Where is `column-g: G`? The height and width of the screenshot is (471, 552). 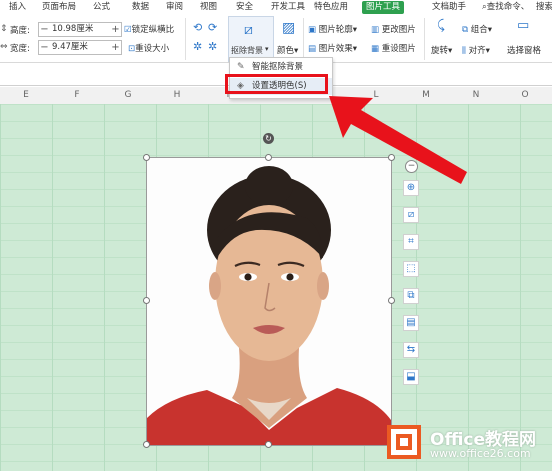 column-g: G is located at coordinates (128, 95).